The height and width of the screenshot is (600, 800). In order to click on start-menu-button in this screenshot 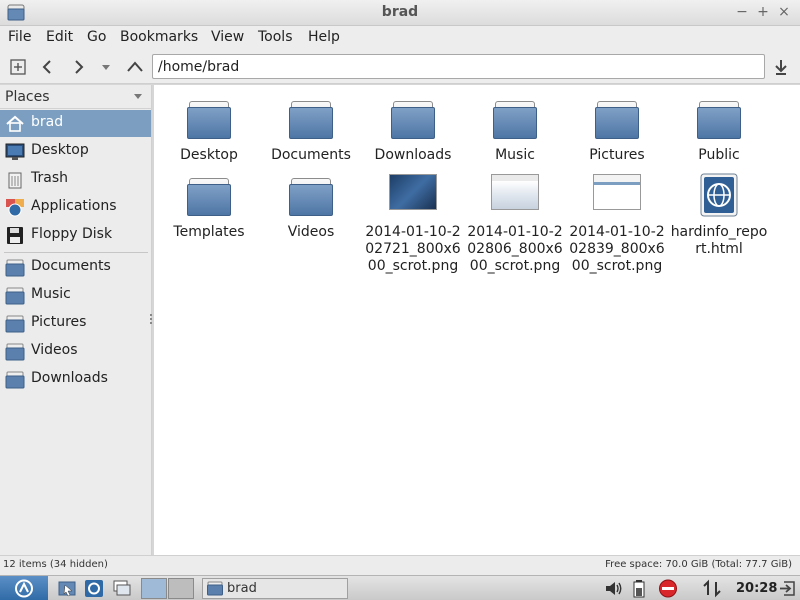, I will do `click(24, 588)`.